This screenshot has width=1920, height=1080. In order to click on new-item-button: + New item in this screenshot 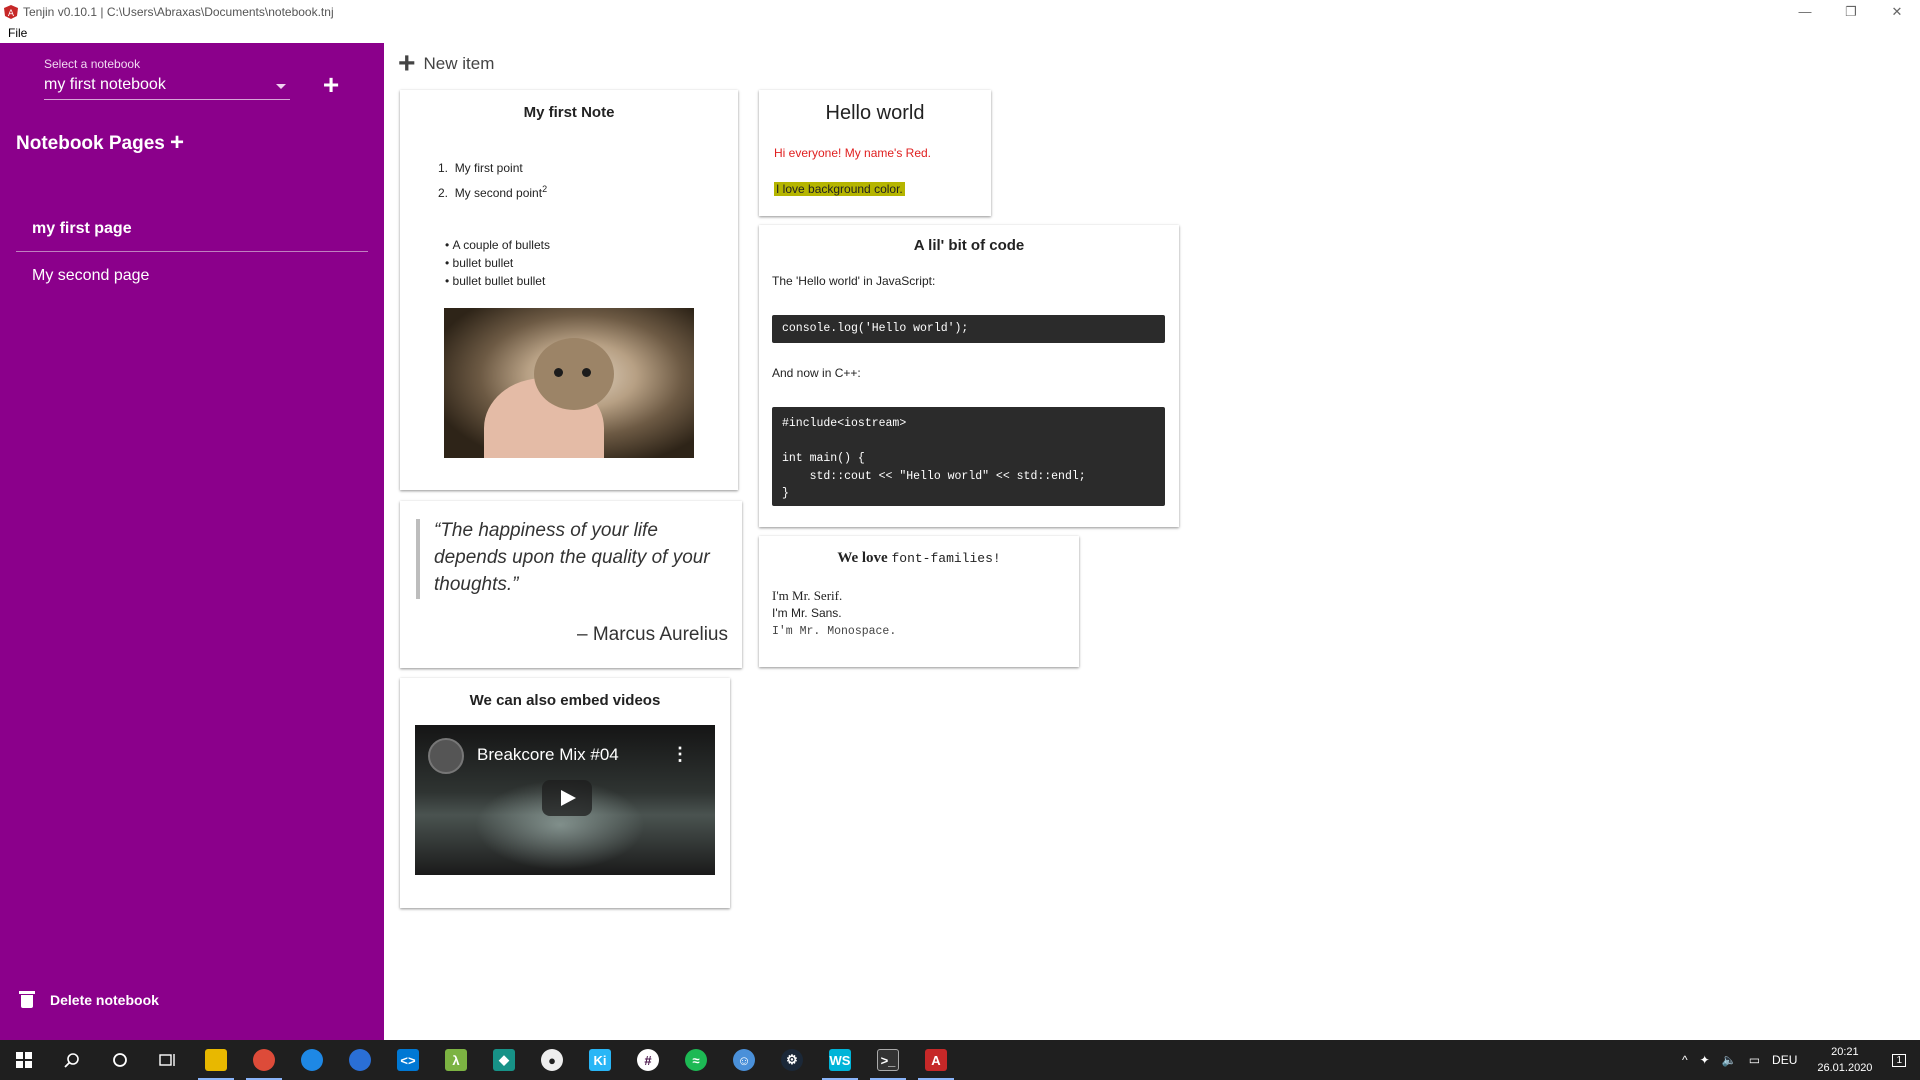, I will do `click(446, 63)`.